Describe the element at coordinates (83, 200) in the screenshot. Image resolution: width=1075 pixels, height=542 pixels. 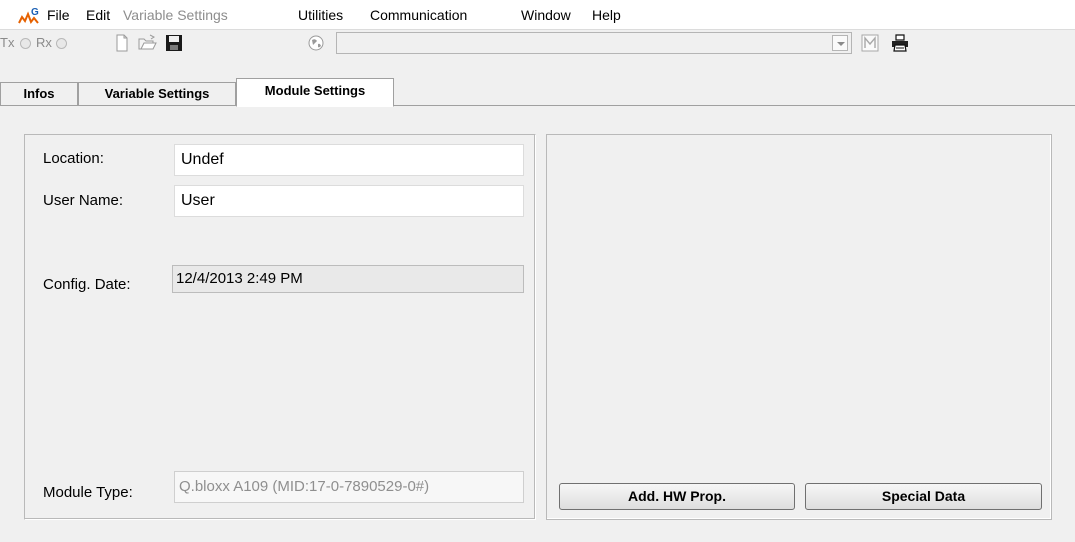
I see `user-name-label: User Name:` at that location.